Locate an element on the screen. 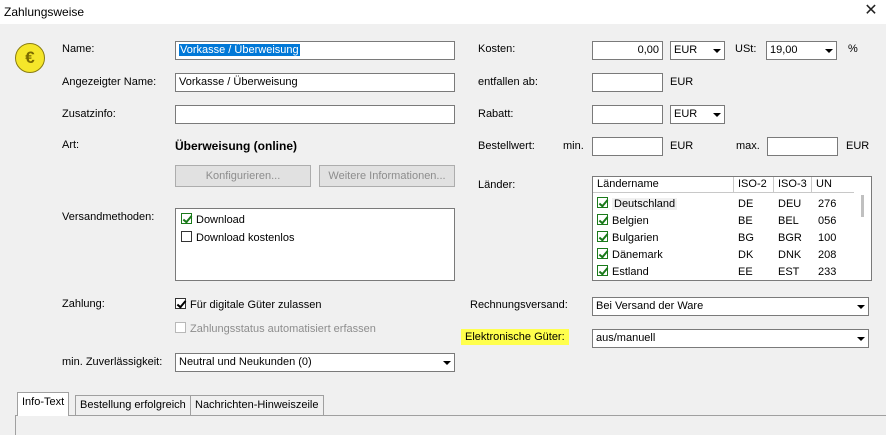  iso2-cell: DE is located at coordinates (746, 204).